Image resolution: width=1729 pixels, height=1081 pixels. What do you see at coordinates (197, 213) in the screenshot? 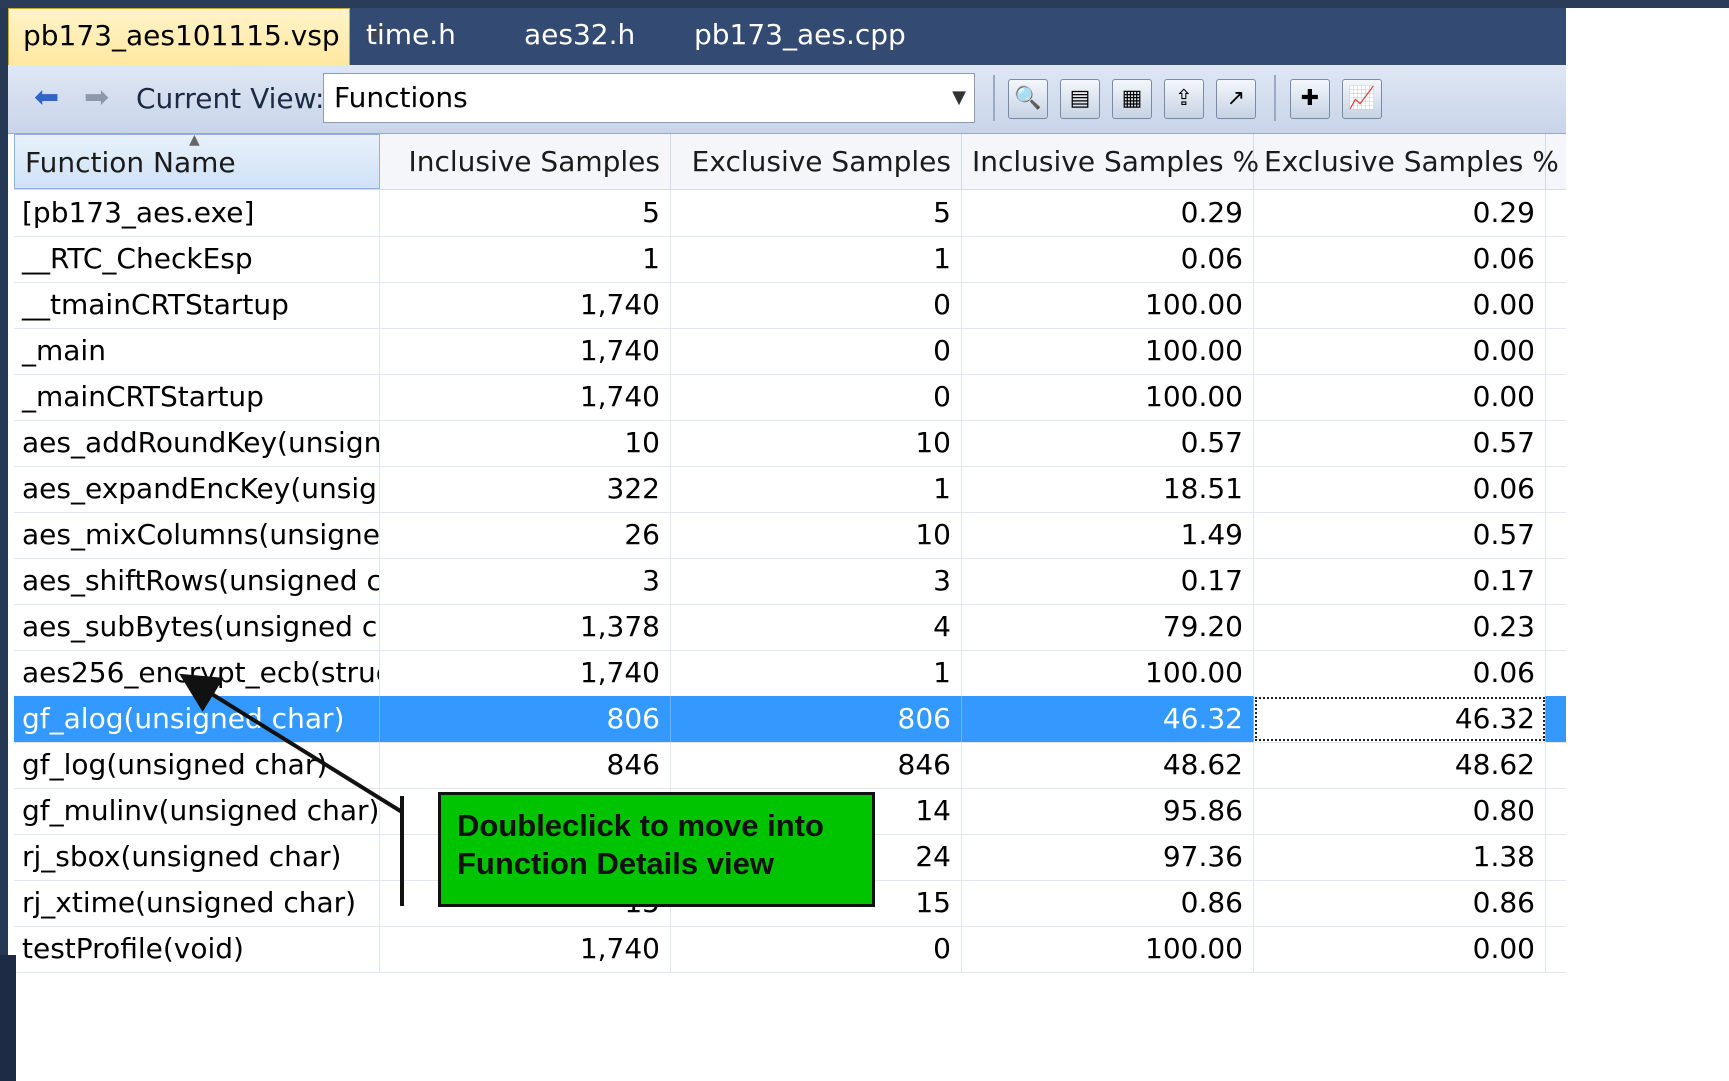
I see `cell-function-name: [pb173_aes.exe]` at bounding box center [197, 213].